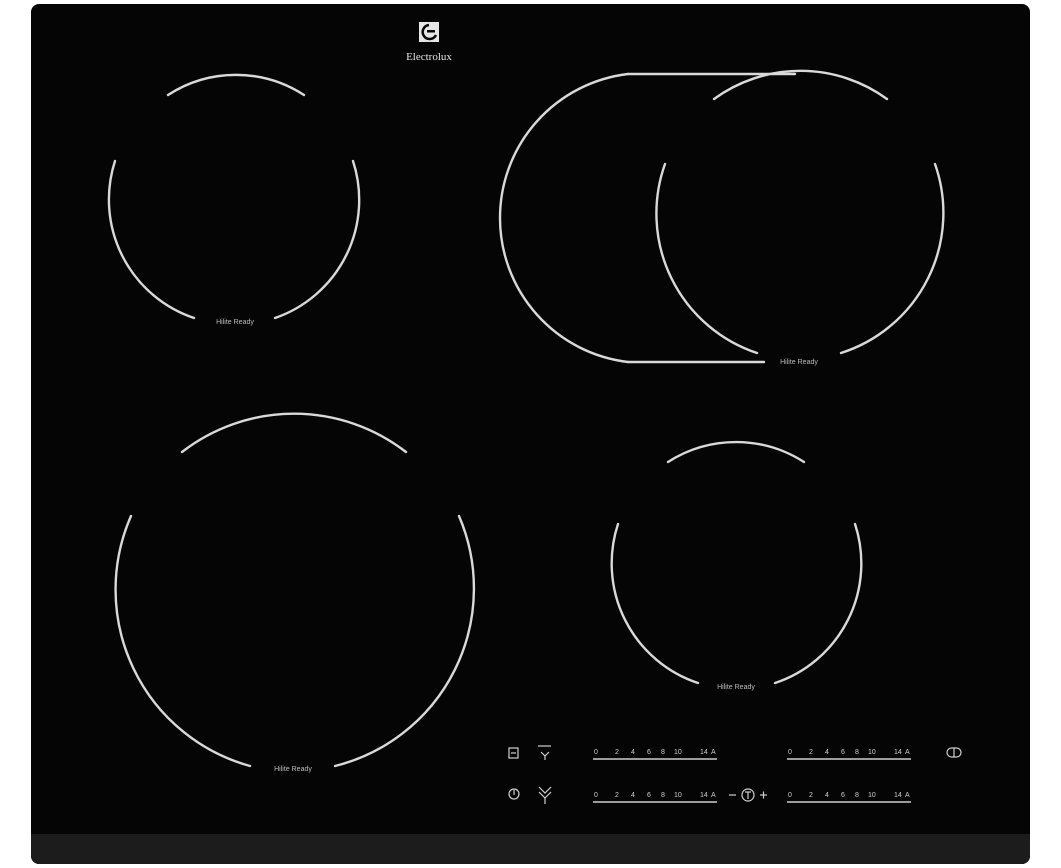 This screenshot has height=868, width=1061. What do you see at coordinates (513, 753) in the screenshot?
I see `lock-icon` at bounding box center [513, 753].